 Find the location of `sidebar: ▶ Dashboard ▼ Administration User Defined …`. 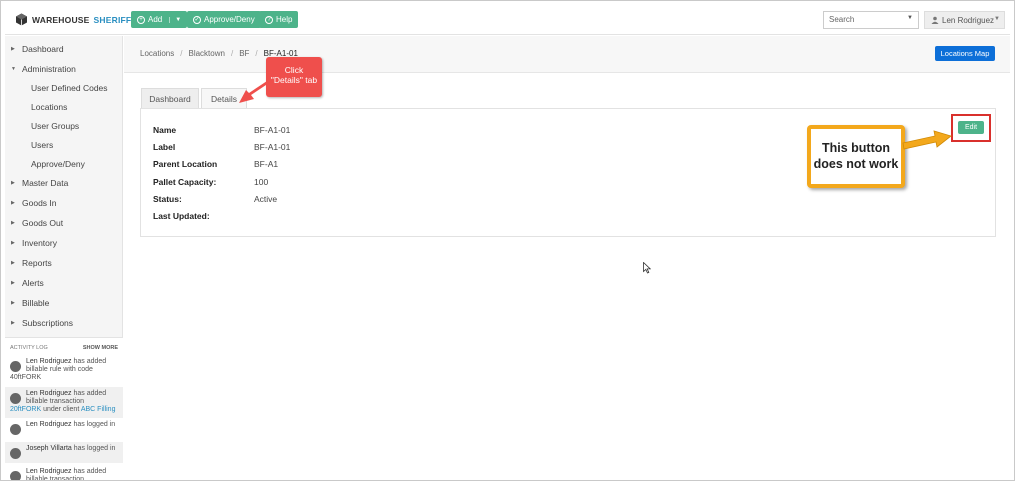

sidebar: ▶ Dashboard ▼ Administration User Defined … is located at coordinates (64, 258).